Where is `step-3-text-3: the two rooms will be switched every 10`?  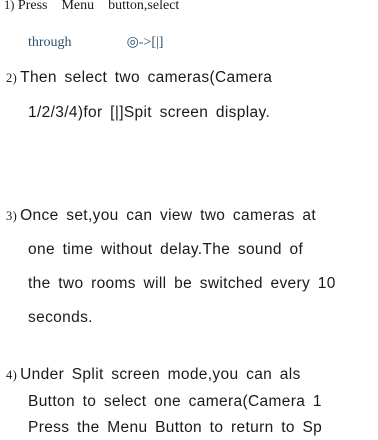
step-3-text-3: the two rooms will be switched every 10 is located at coordinates (182, 283).